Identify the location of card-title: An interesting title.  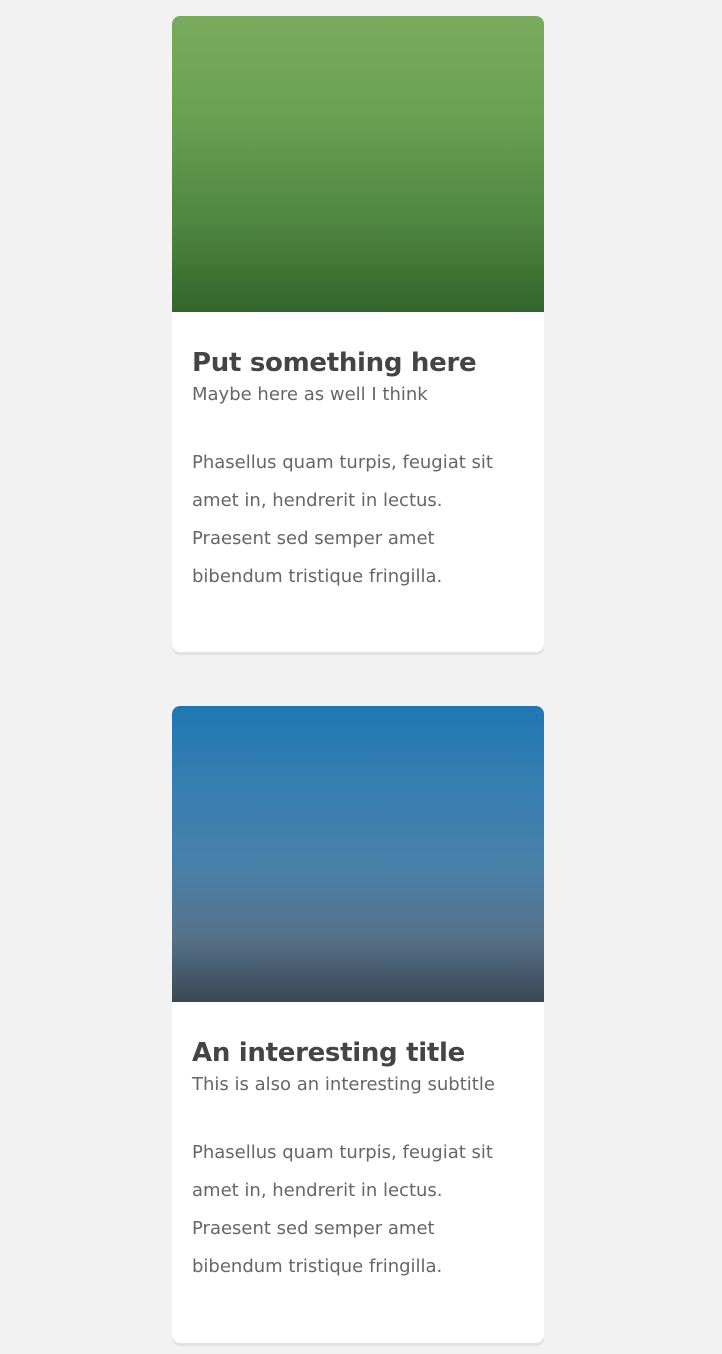
(328, 1053).